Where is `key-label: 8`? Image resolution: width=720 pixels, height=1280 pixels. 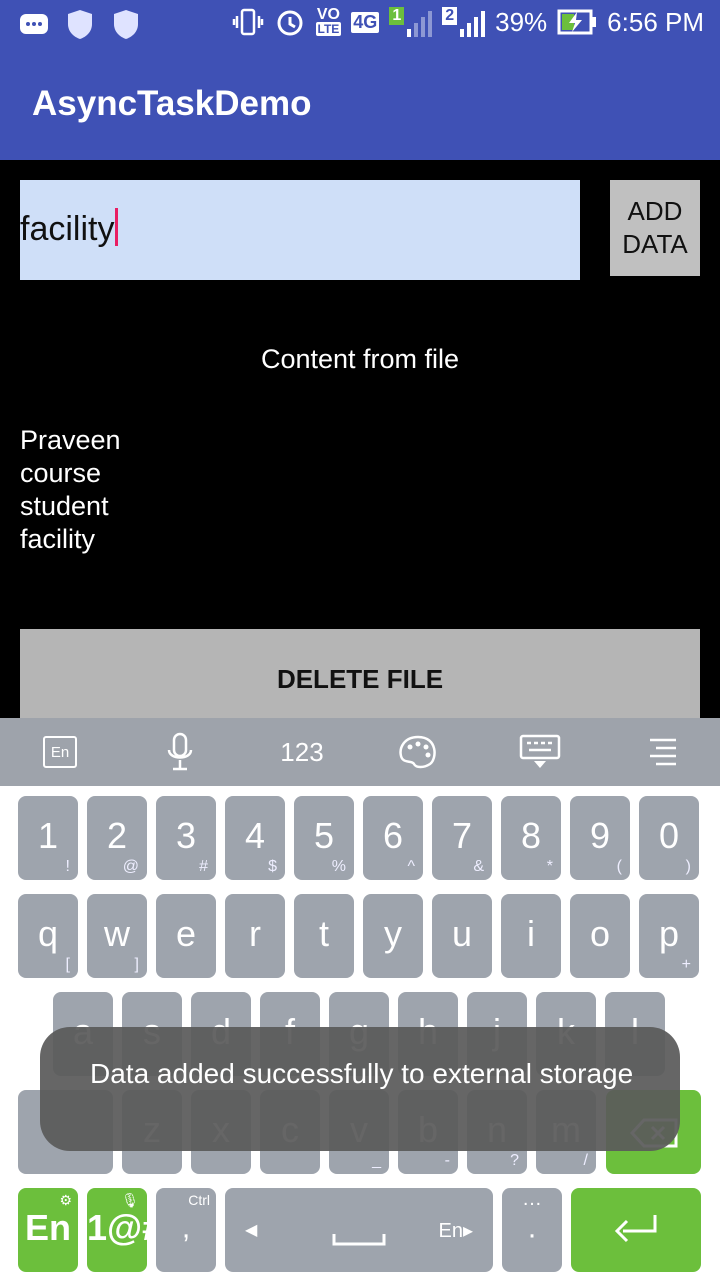 key-label: 8 is located at coordinates (531, 835).